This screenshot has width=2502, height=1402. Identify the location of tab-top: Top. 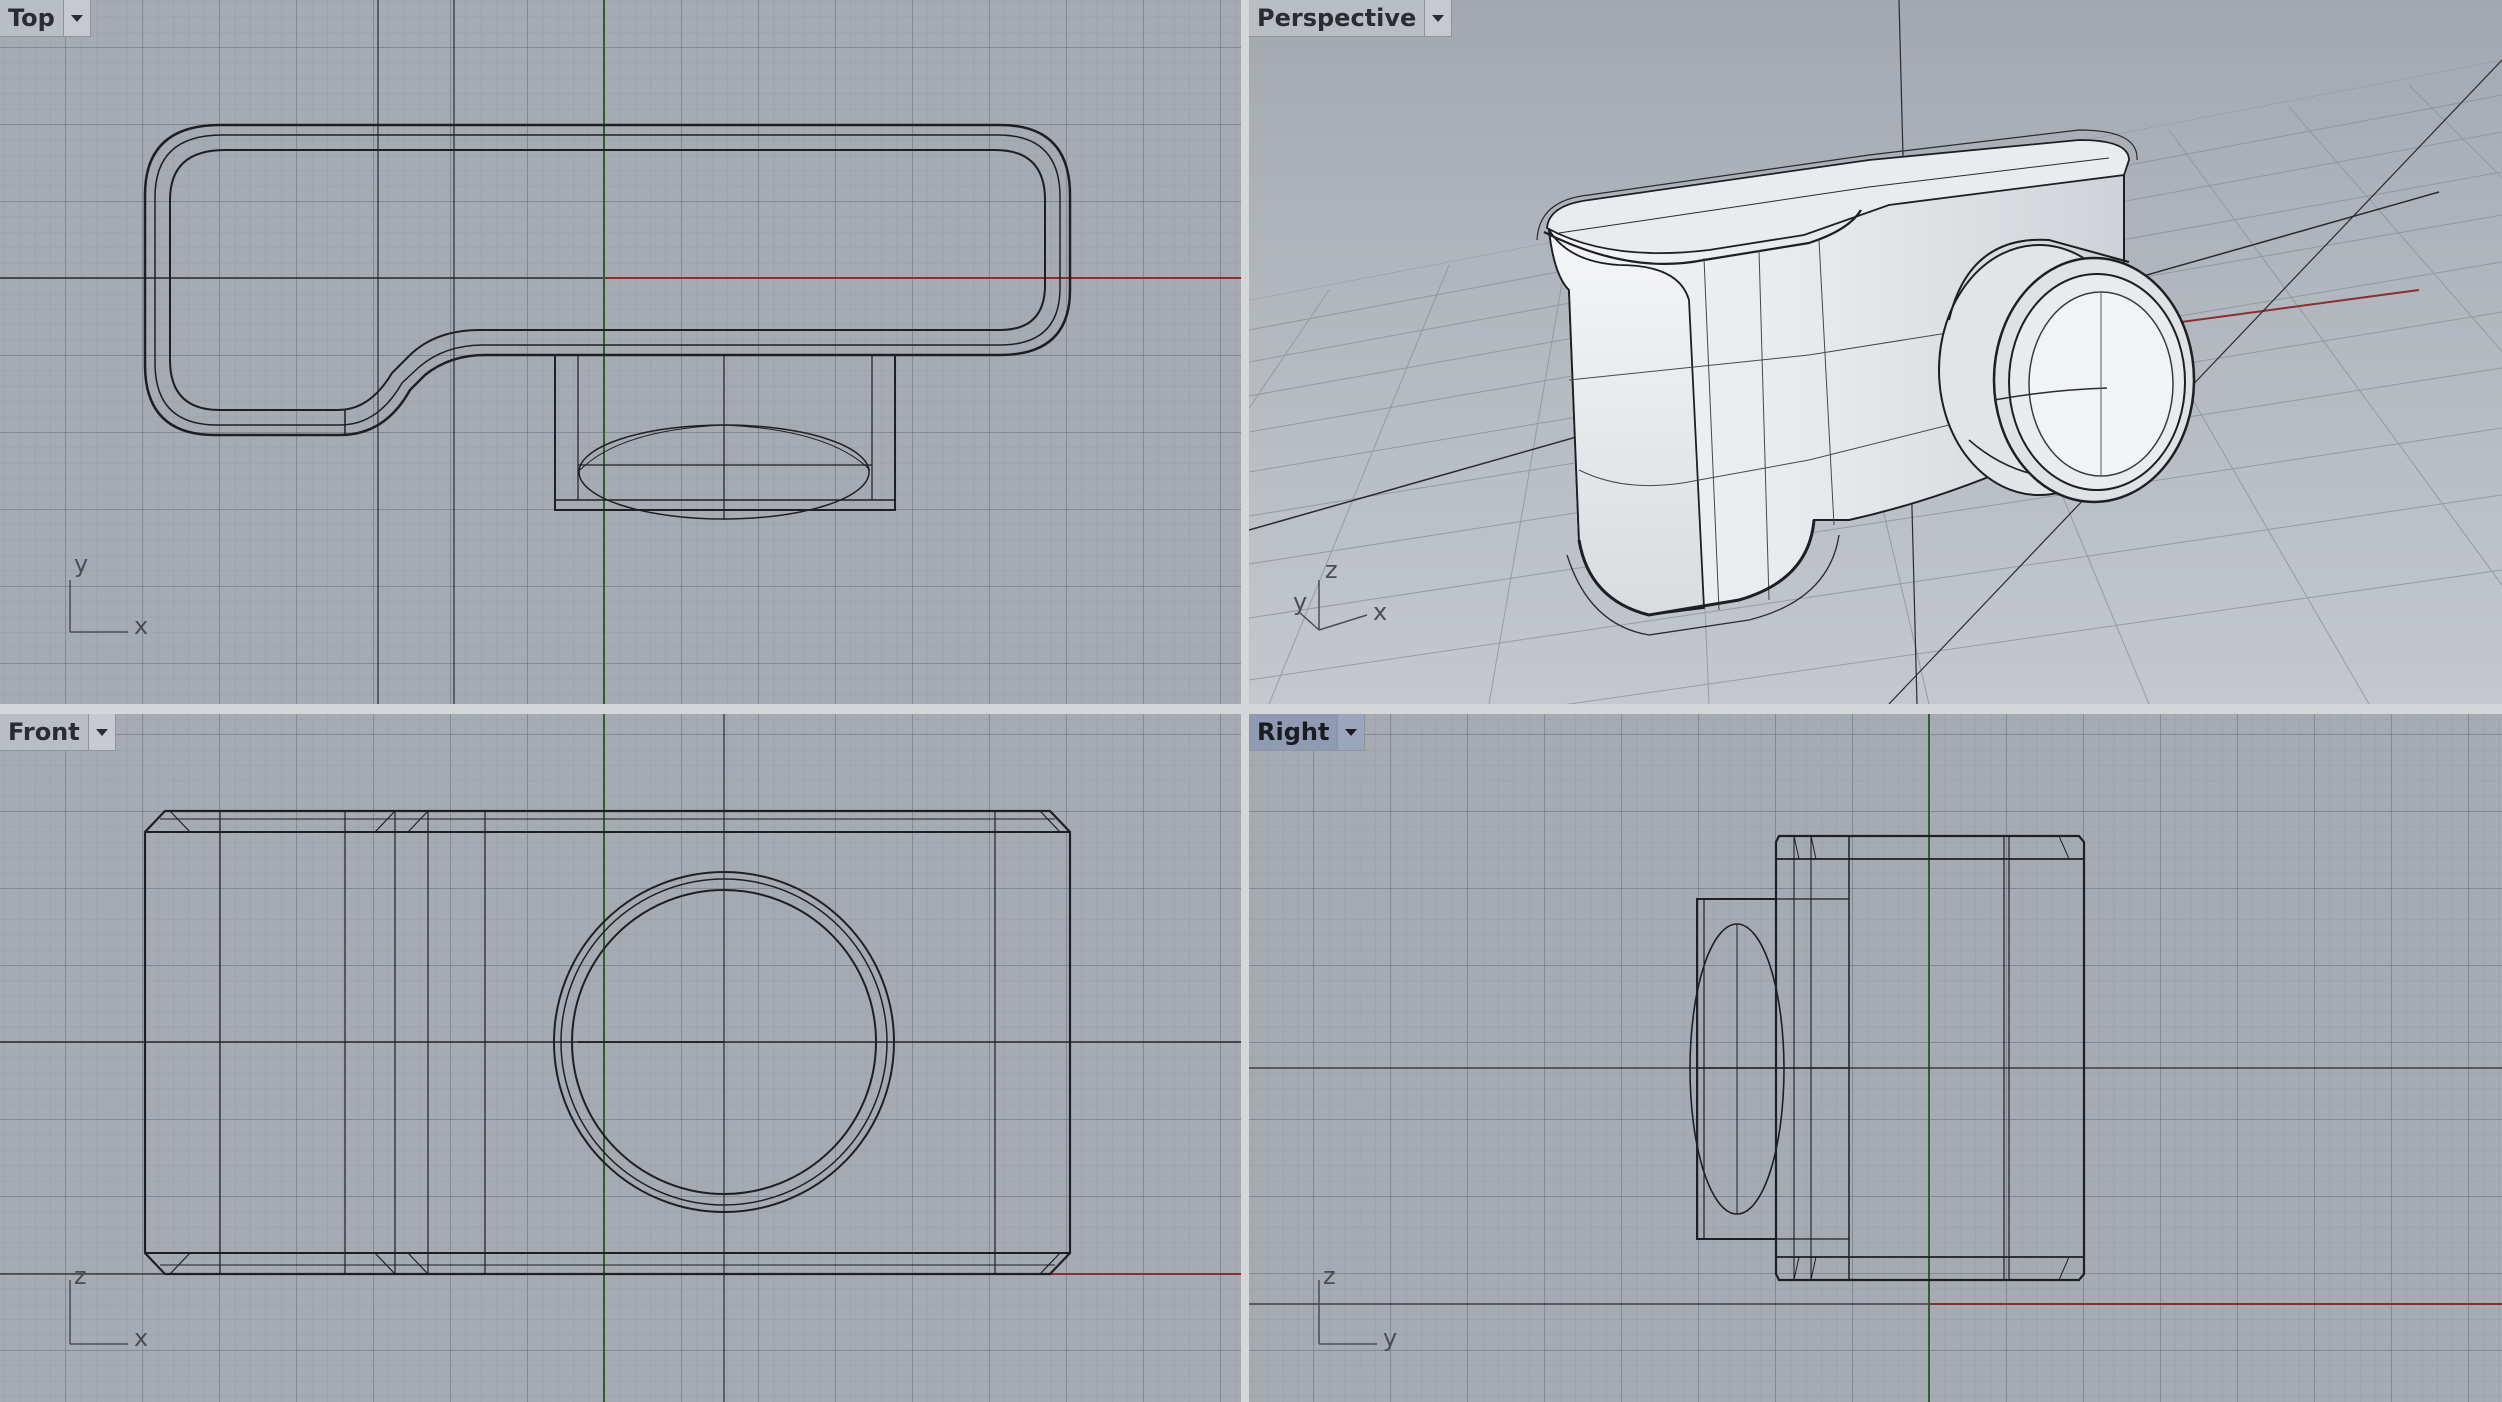
(45, 18).